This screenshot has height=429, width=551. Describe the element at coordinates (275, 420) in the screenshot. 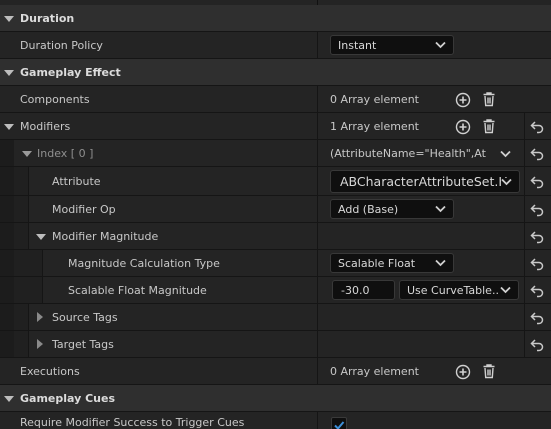

I see `row-require-modifier-success: Require Modifier Success to Trigger Cues` at that location.